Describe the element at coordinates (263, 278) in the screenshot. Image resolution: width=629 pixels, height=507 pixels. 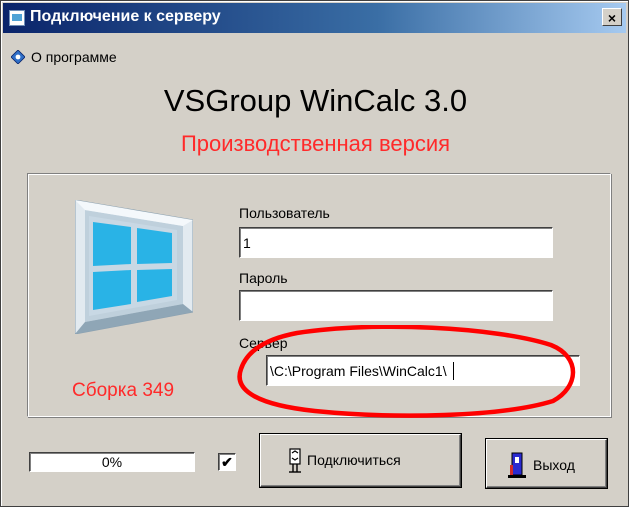
I see `password-label: Пароль` at that location.